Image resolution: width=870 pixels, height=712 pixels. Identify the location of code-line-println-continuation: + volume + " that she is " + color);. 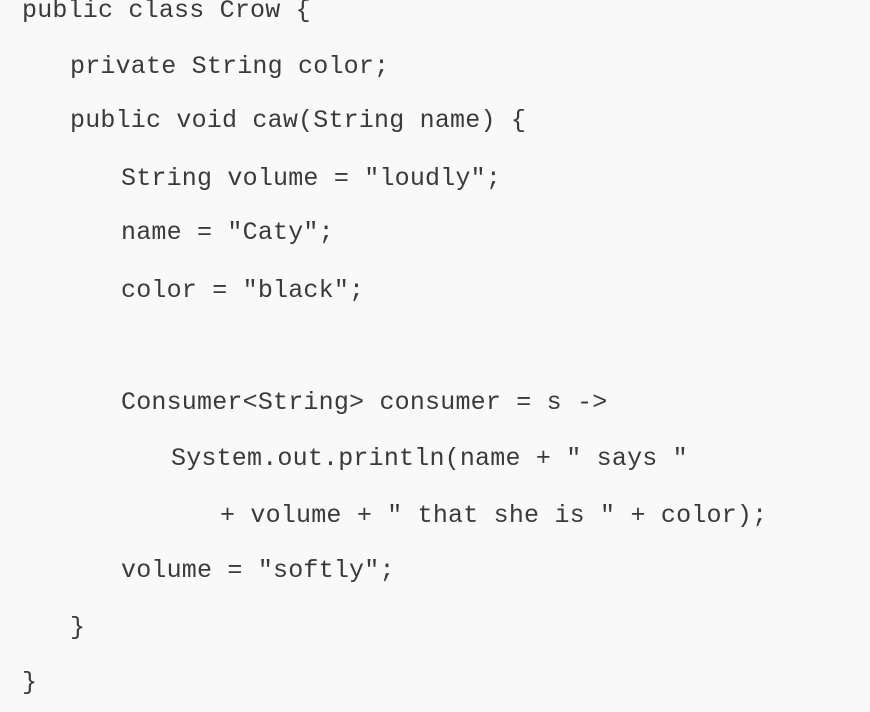
(494, 515).